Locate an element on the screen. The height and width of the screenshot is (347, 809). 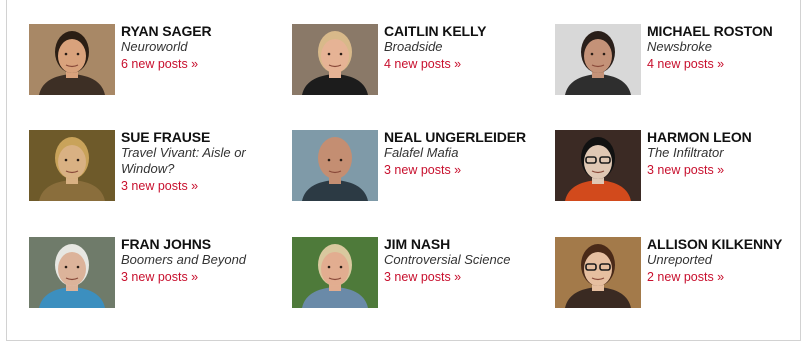
author-name-link: JIM NASH is located at coordinates (459, 244).